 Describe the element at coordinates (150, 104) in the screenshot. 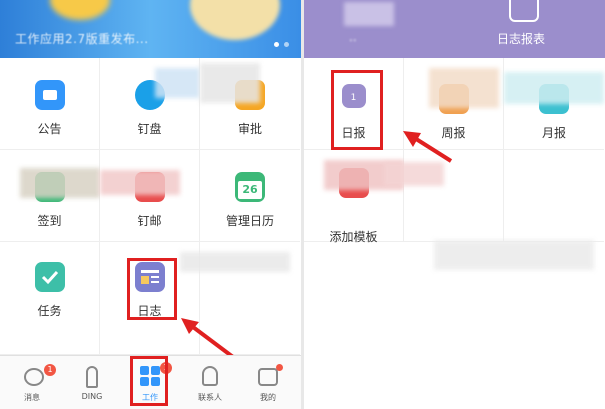

I see `app-cloud-disk: 钉盘` at that location.